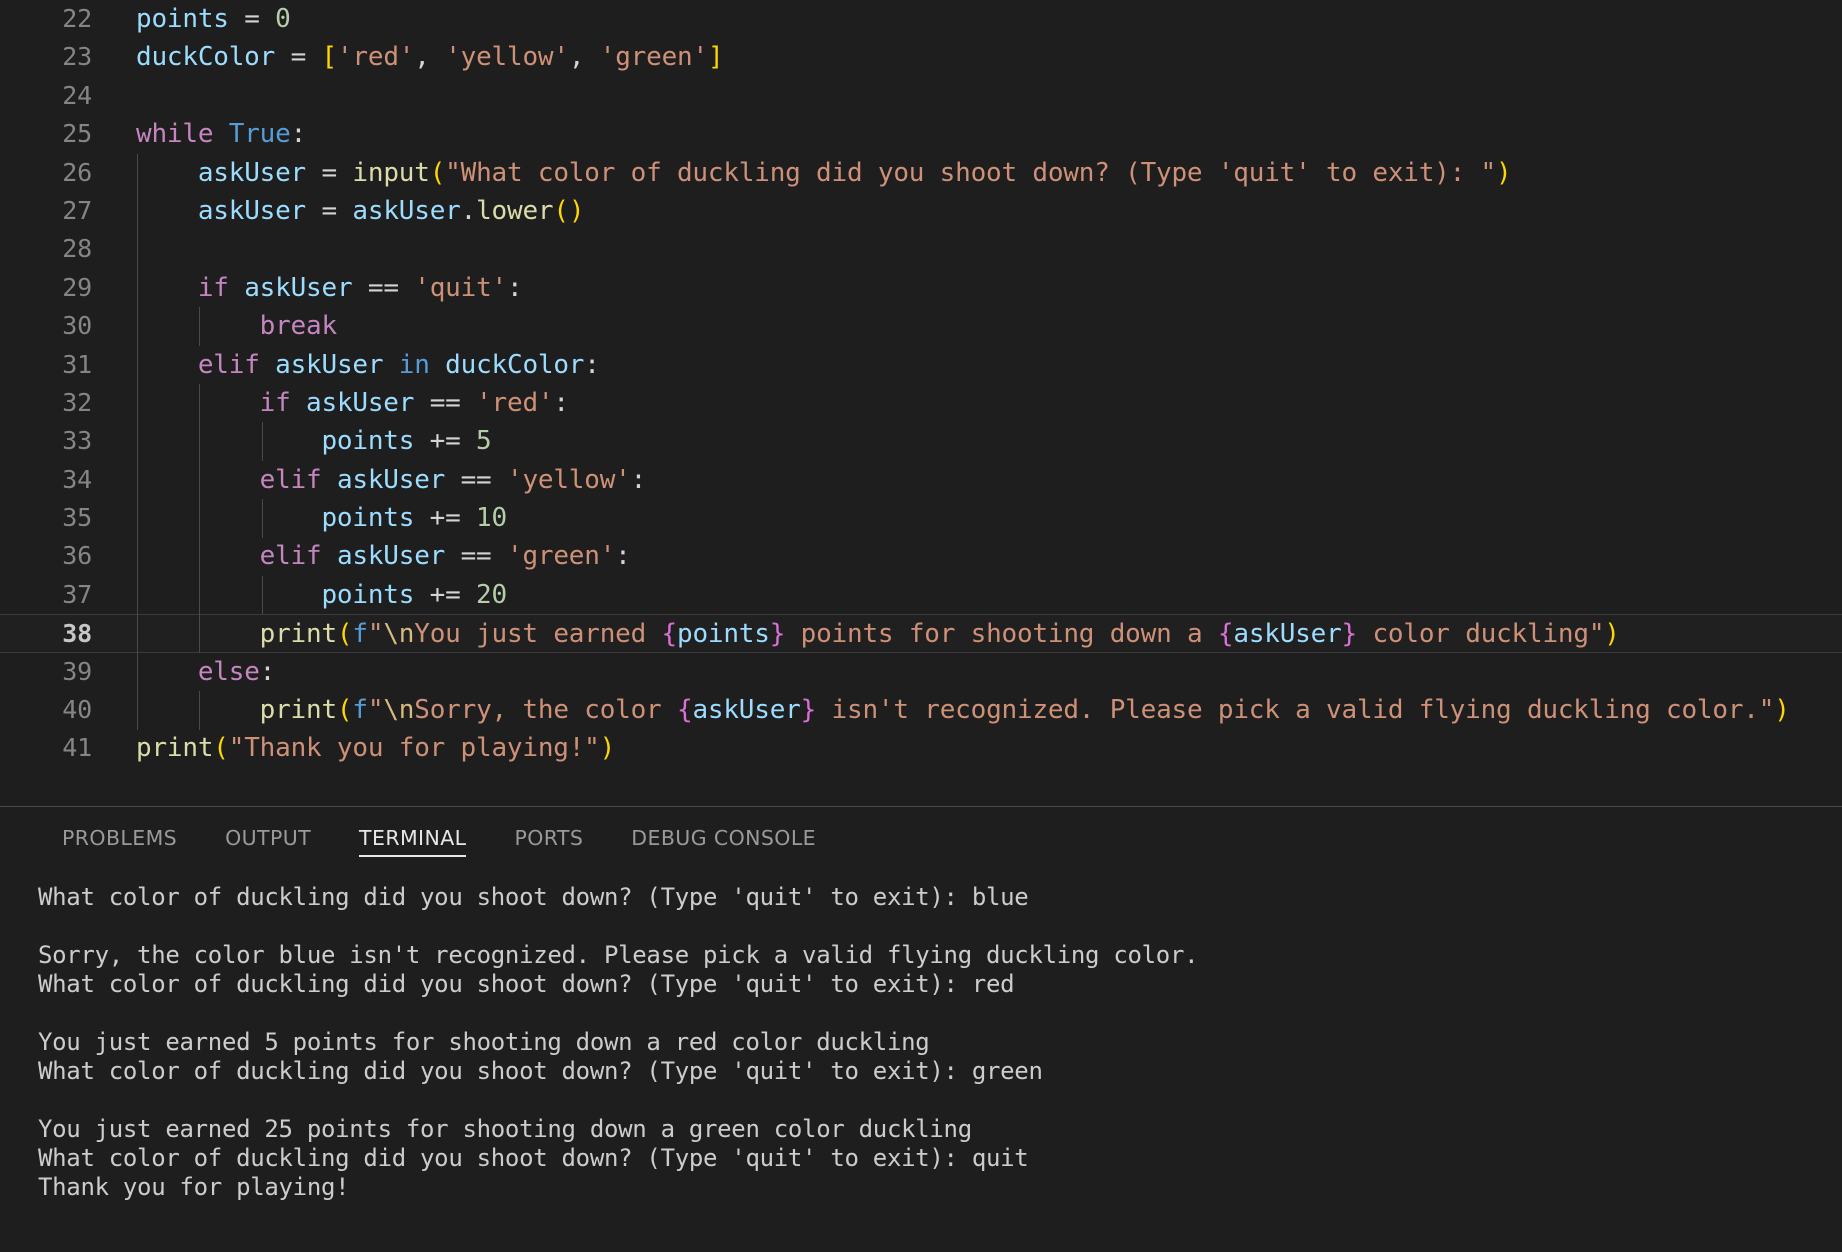 Image resolution: width=1842 pixels, height=1252 pixels. Describe the element at coordinates (298, 326) in the screenshot. I see `code-token: break` at that location.